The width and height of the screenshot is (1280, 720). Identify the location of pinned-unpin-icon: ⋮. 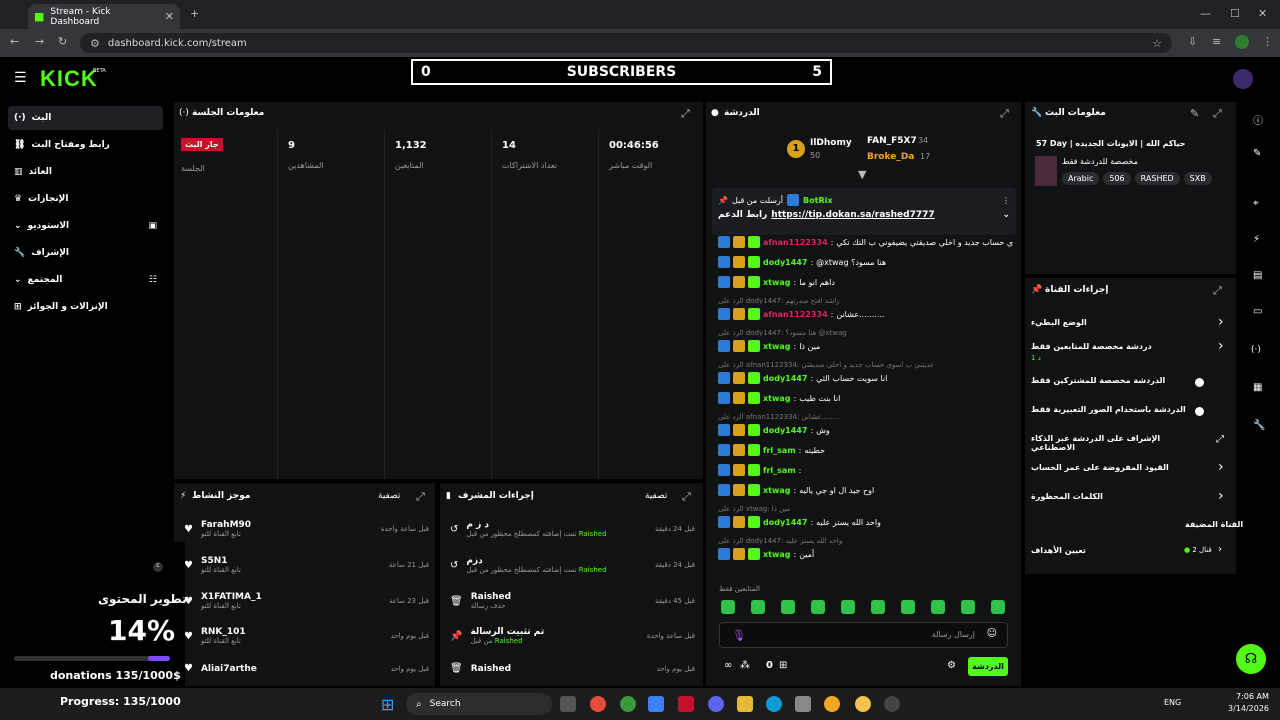
(1006, 200).